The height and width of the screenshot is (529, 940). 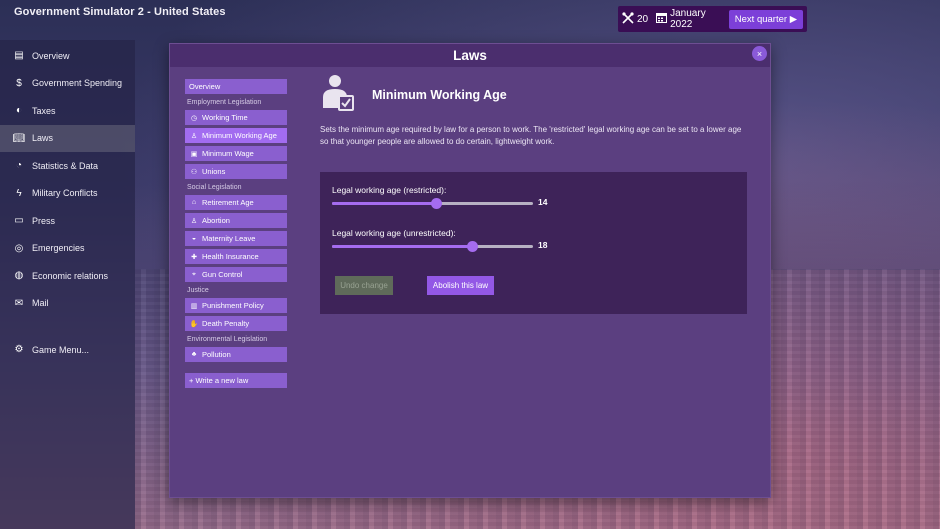 I want to click on calendar-icon, so click(x=662, y=19).